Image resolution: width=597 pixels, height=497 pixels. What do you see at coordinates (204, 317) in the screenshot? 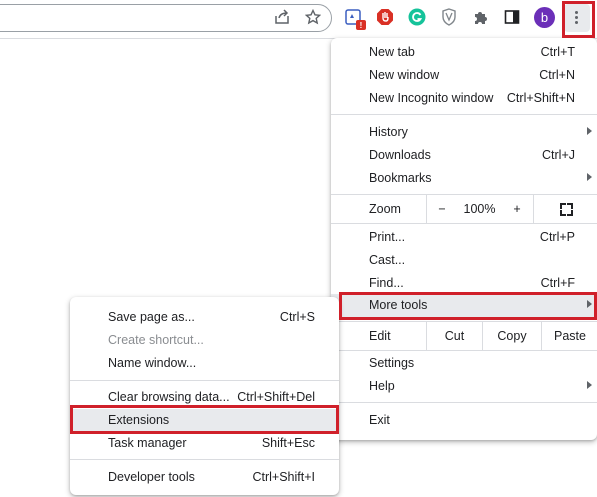
I see `submenu-item-save-page: Save page as... Ctrl+S` at bounding box center [204, 317].